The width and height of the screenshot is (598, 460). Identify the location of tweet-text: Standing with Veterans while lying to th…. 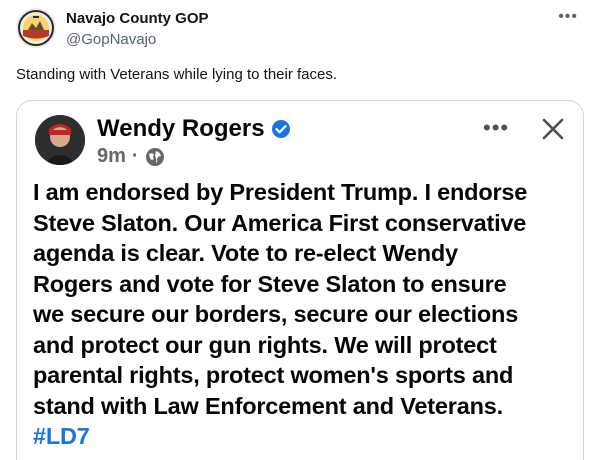
(177, 74).